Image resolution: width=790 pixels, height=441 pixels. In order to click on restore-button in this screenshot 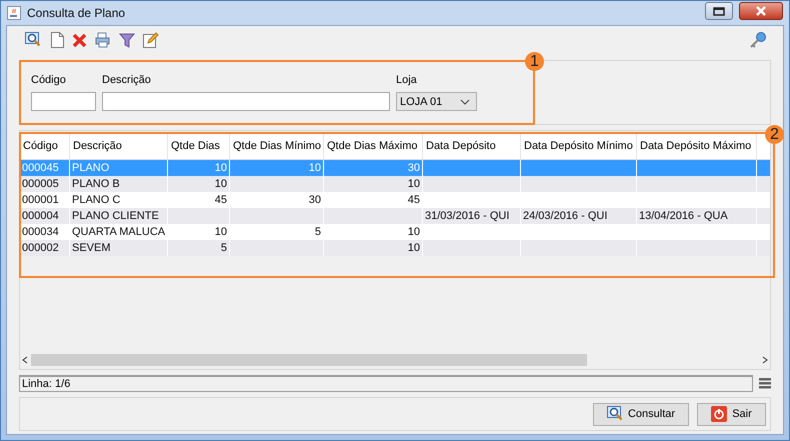, I will do `click(719, 11)`.